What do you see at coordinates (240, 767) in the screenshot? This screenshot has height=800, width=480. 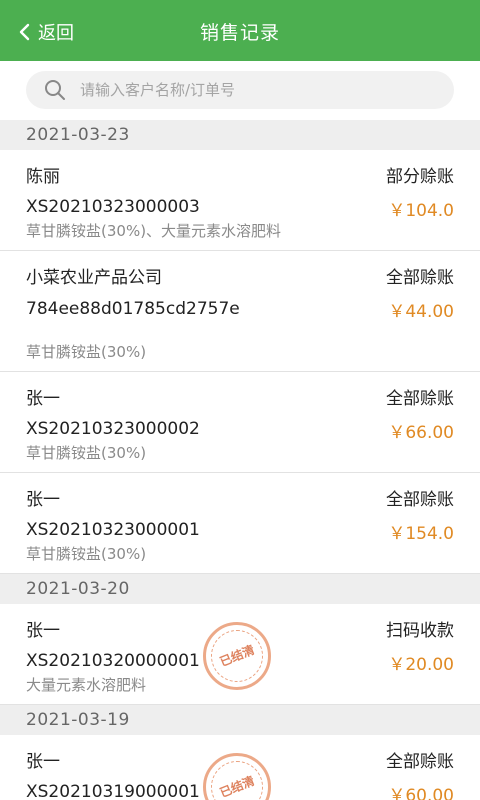 I see `sales-record-row: 已结清 张一 全部赊账 XS20210319000001 ￥60.00` at bounding box center [240, 767].